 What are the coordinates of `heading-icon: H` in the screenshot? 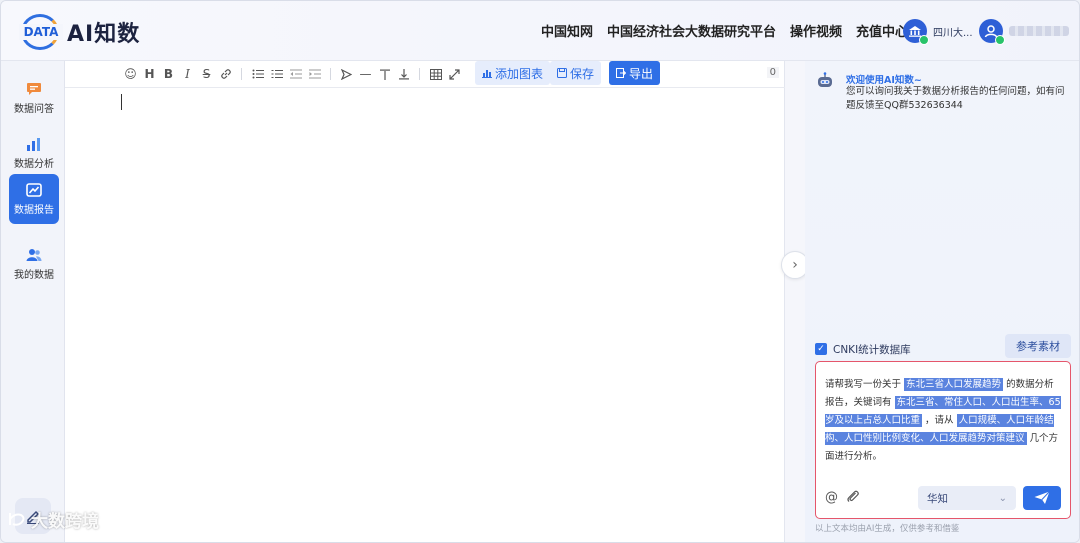 It's located at (149, 74).